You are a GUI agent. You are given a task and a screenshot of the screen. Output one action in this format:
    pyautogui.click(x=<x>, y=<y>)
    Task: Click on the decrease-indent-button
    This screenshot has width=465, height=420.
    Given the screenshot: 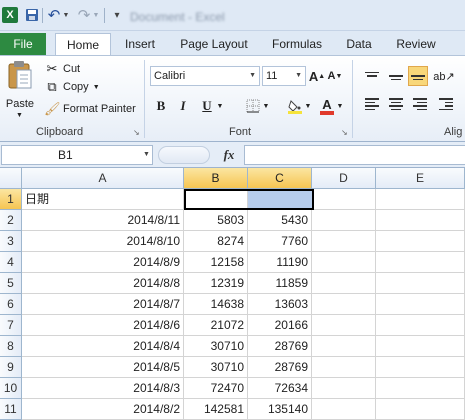 What is the action you would take?
    pyautogui.click(x=446, y=104)
    